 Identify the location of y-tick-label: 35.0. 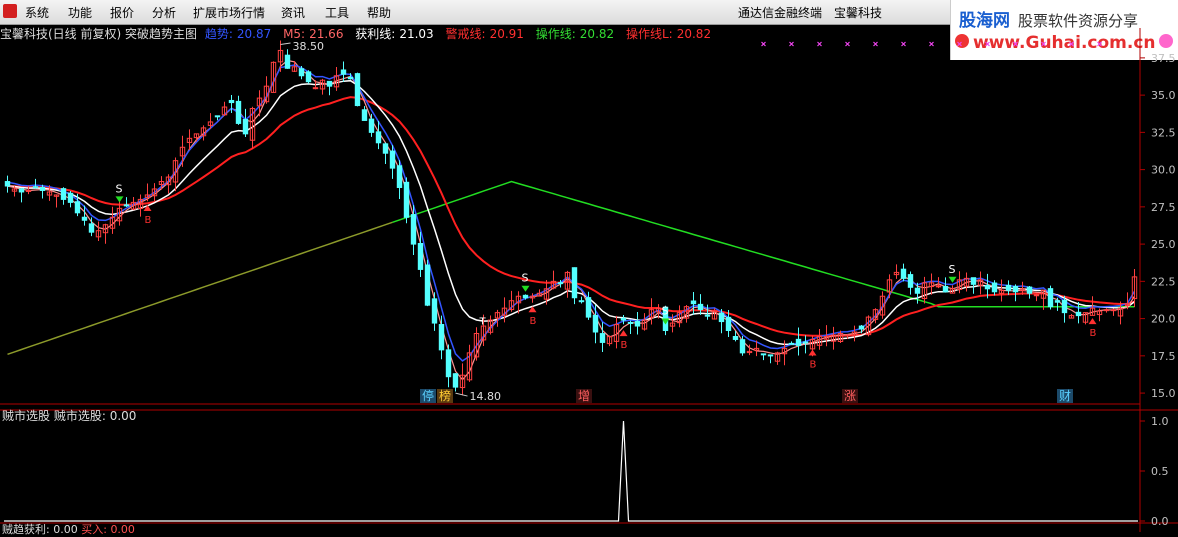
(1163, 95).